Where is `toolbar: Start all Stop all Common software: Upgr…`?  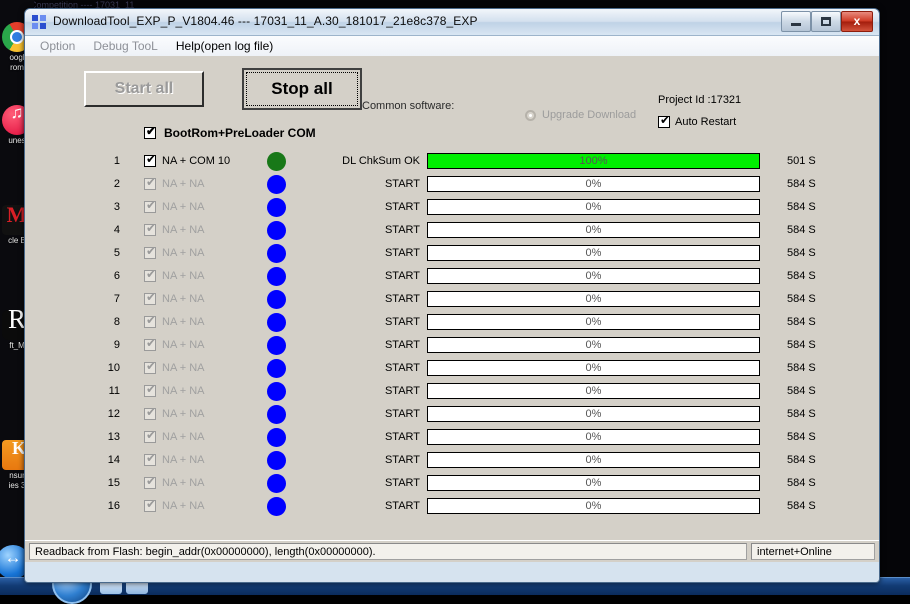 toolbar: Start all Stop all Common software: Upgr… is located at coordinates (452, 92).